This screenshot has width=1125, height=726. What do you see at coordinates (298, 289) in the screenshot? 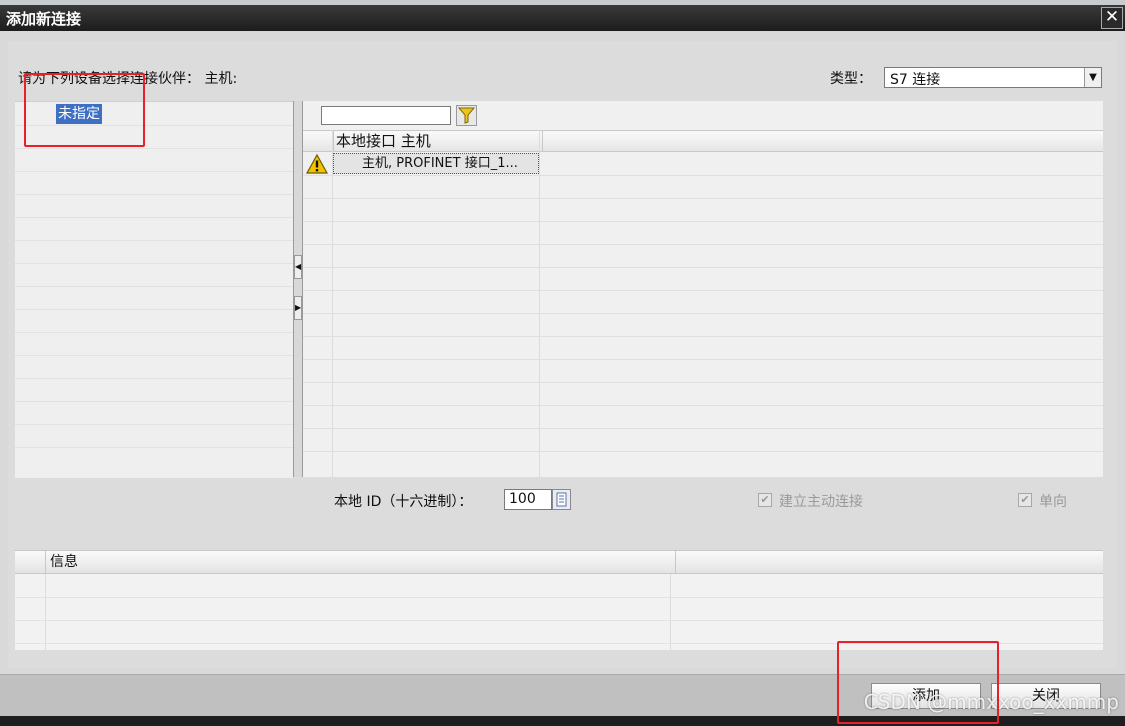
I see `pane-splitter: ◀ ▶` at bounding box center [298, 289].